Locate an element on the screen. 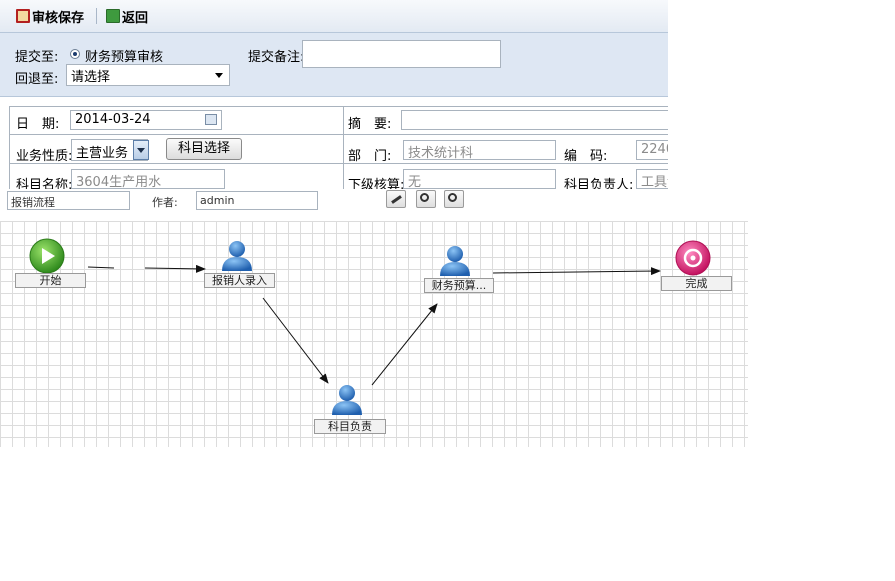  submit-panel: 提交至: 财务预算审核 回退至: 请选择 提交备注: is located at coordinates (334, 65).